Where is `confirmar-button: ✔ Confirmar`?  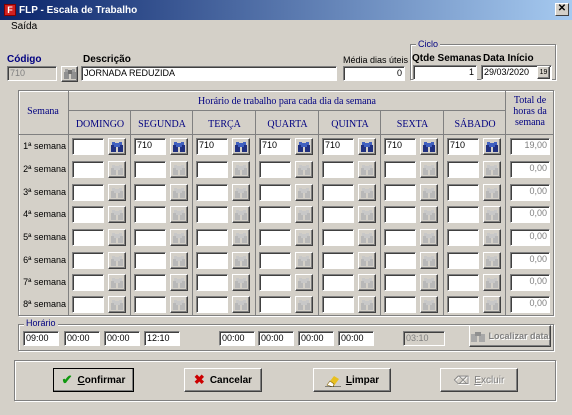 confirmar-button: ✔ Confirmar is located at coordinates (93, 380).